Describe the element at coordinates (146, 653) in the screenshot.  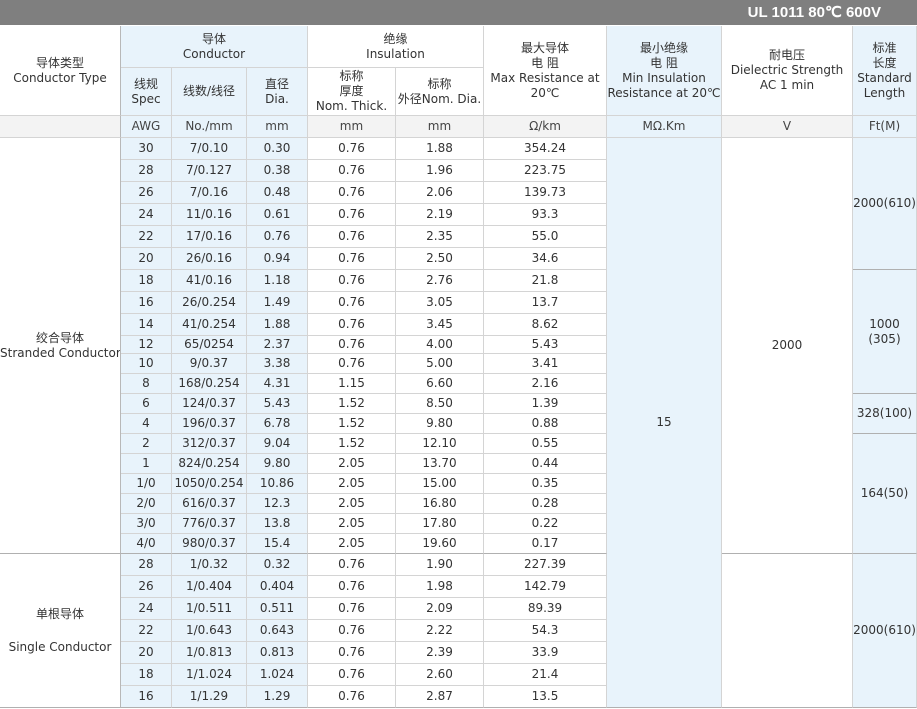
I see `spec-cell: 20` at that location.